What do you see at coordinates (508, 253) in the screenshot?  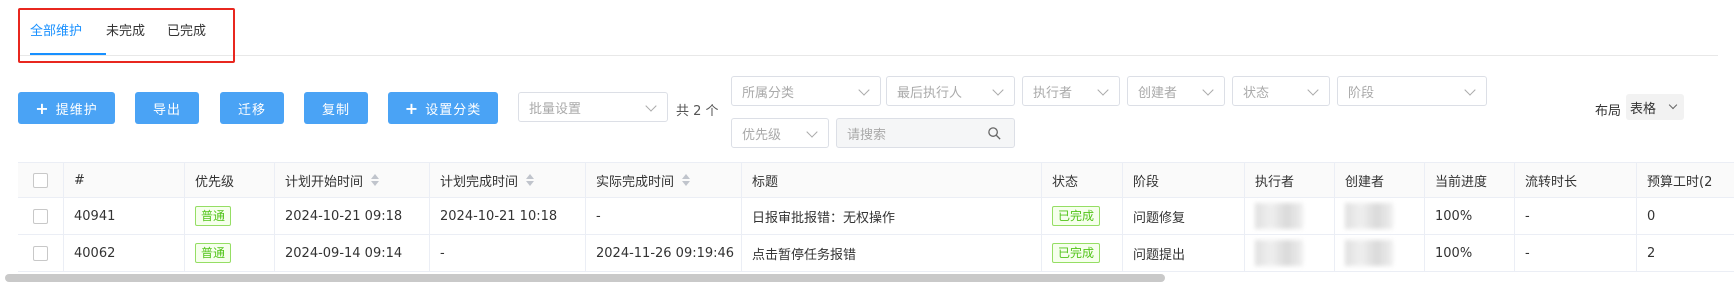 I see `cell-plan-end: -` at bounding box center [508, 253].